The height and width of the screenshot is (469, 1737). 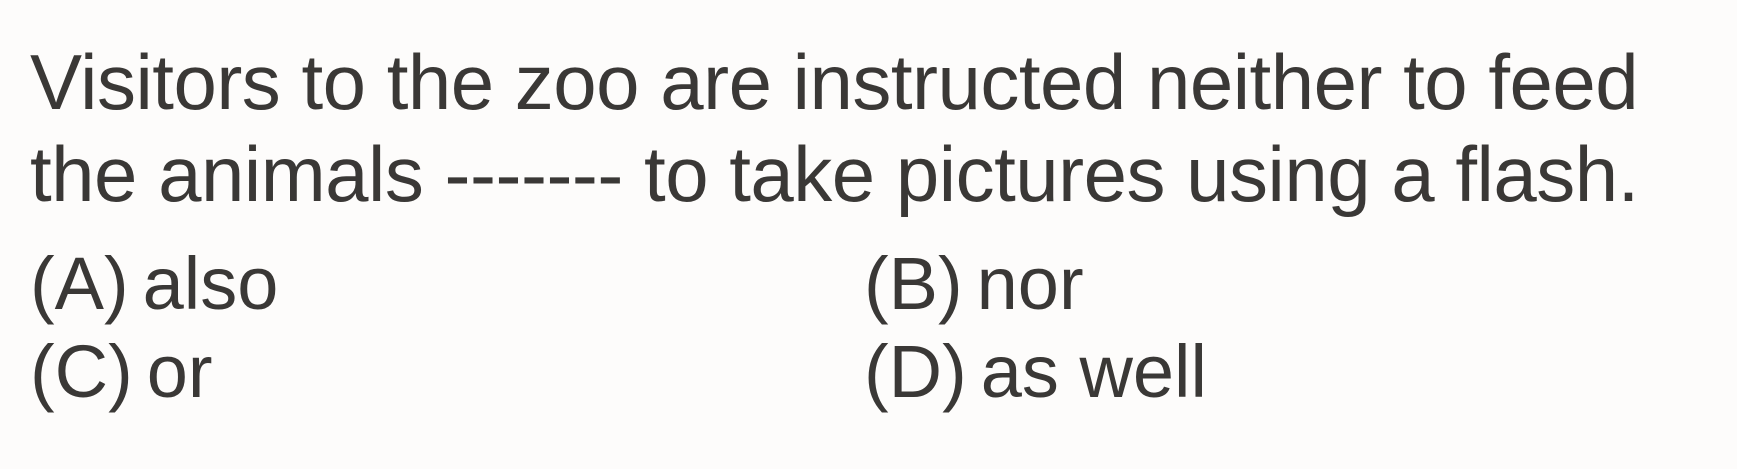 I want to click on option-b-text: nor, so click(x=1030, y=283).